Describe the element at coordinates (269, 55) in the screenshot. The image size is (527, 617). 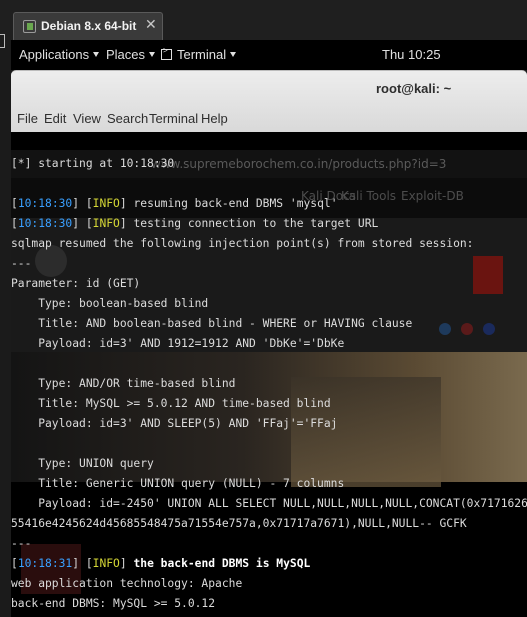
I see `top-panel: Applications Places Terminal Thu 10:25` at that location.